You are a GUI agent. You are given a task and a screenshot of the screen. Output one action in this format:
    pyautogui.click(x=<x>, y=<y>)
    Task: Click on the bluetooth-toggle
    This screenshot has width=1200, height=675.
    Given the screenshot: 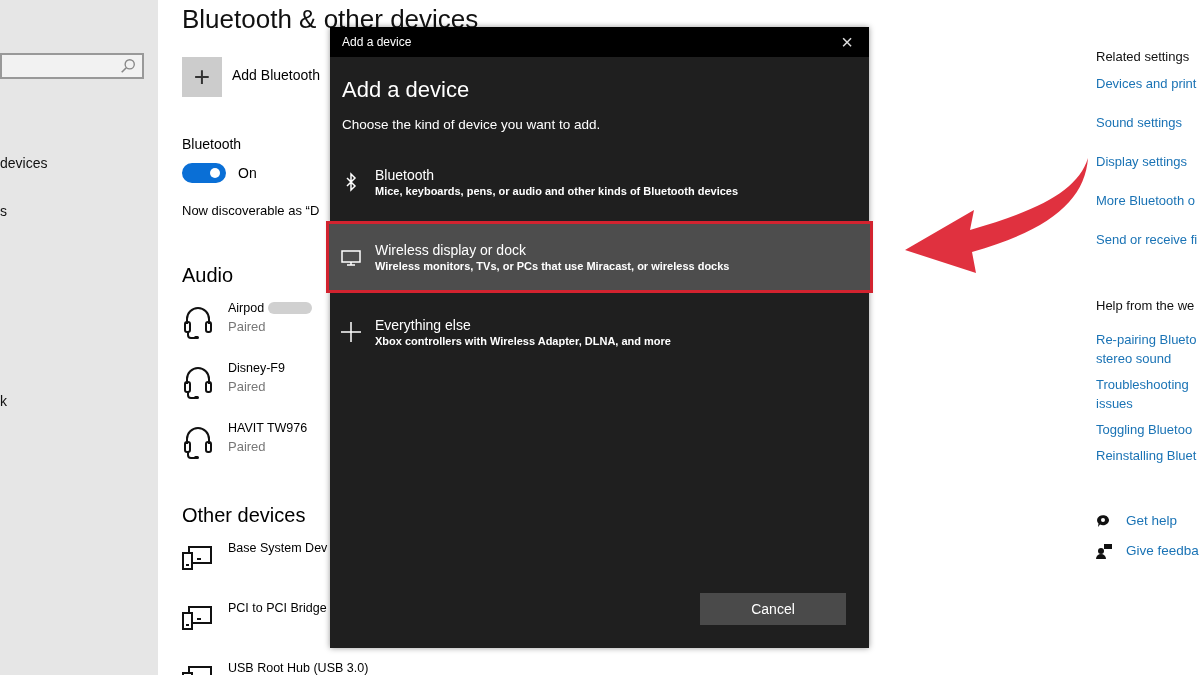 What is the action you would take?
    pyautogui.click(x=204, y=173)
    